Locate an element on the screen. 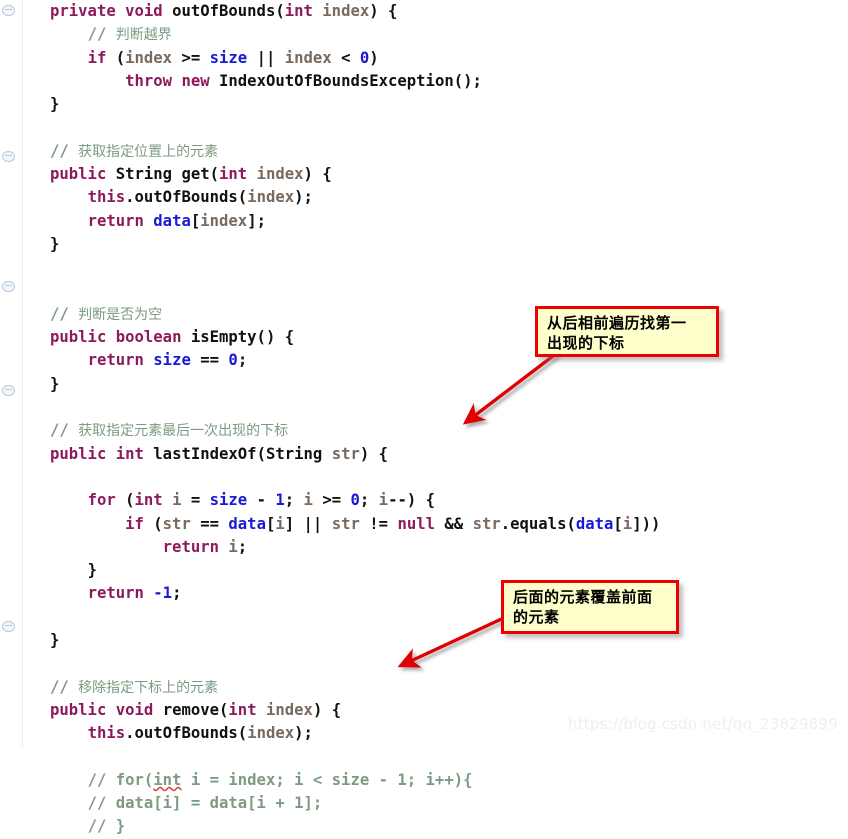 The image size is (848, 839). code-token: == is located at coordinates (209, 360).